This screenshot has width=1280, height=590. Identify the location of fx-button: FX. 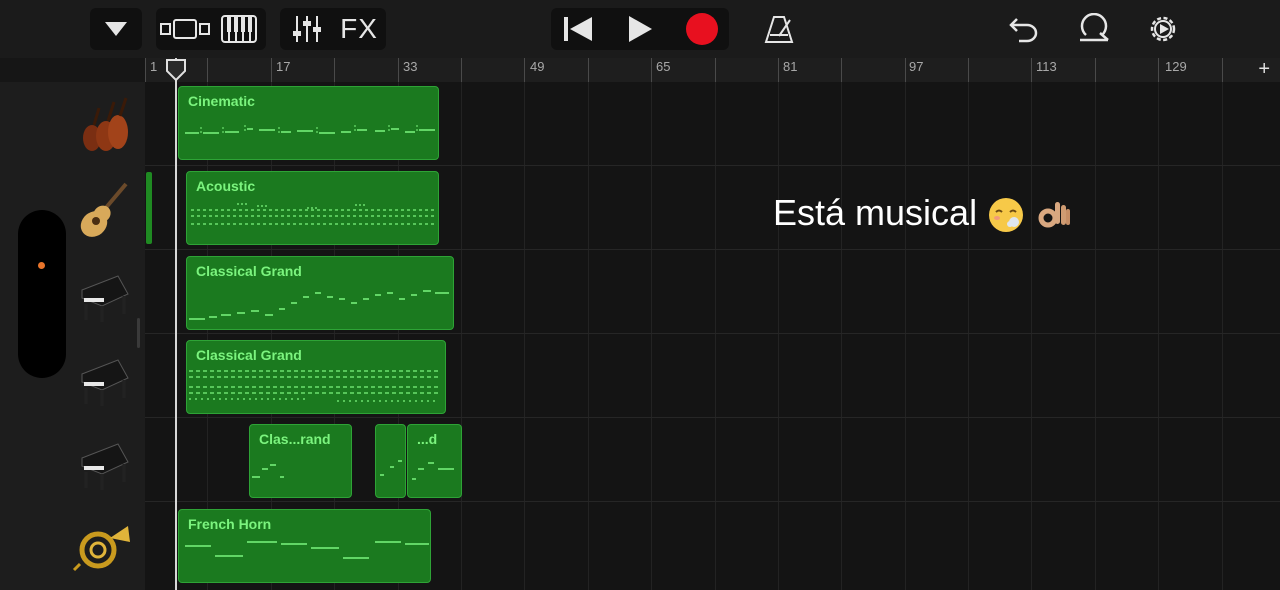
(359, 29).